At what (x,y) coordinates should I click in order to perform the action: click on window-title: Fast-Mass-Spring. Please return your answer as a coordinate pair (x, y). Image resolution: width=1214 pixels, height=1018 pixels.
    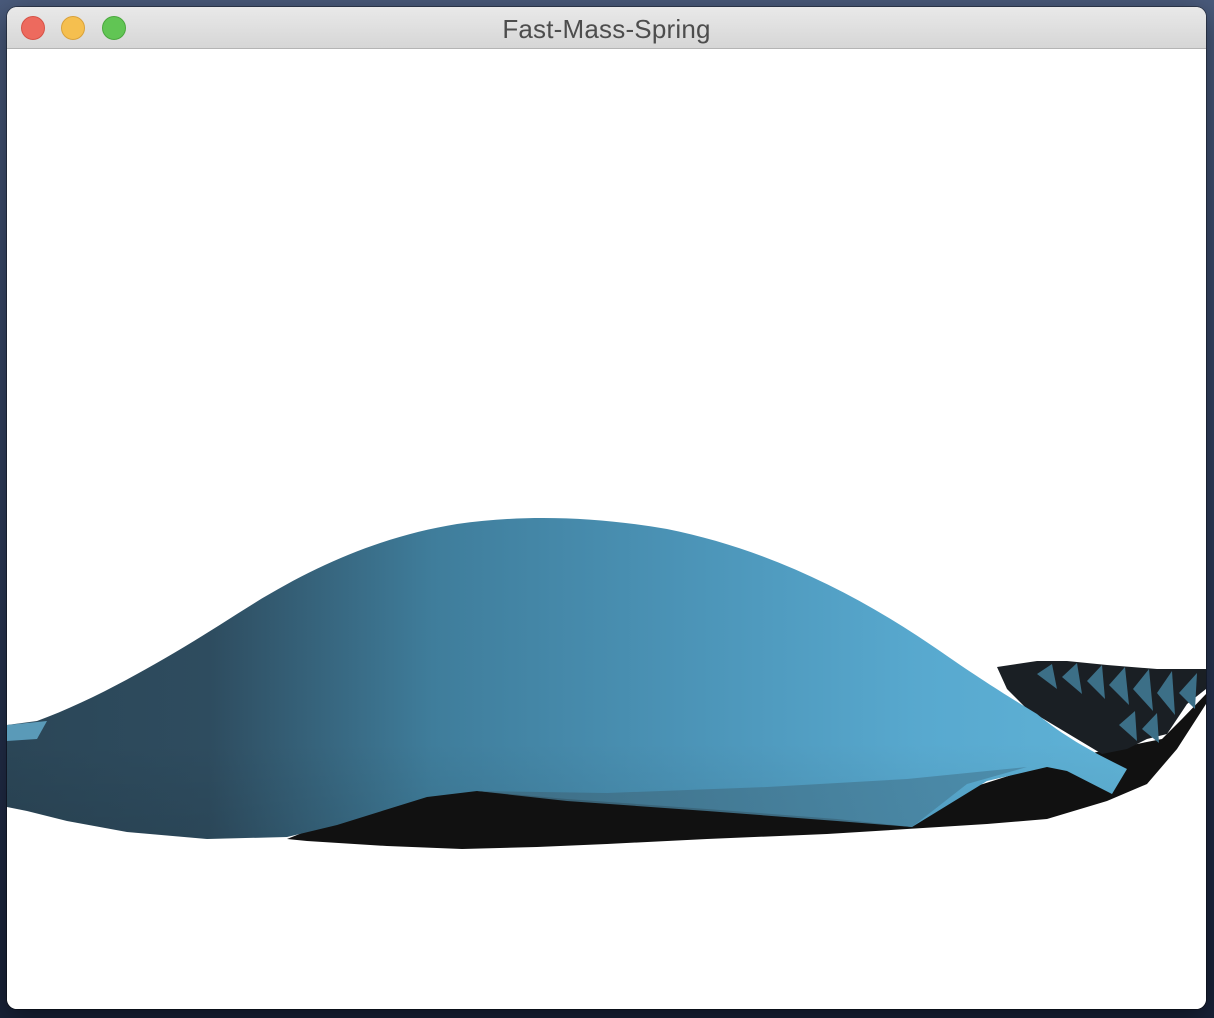
    Looking at the image, I should click on (606, 29).